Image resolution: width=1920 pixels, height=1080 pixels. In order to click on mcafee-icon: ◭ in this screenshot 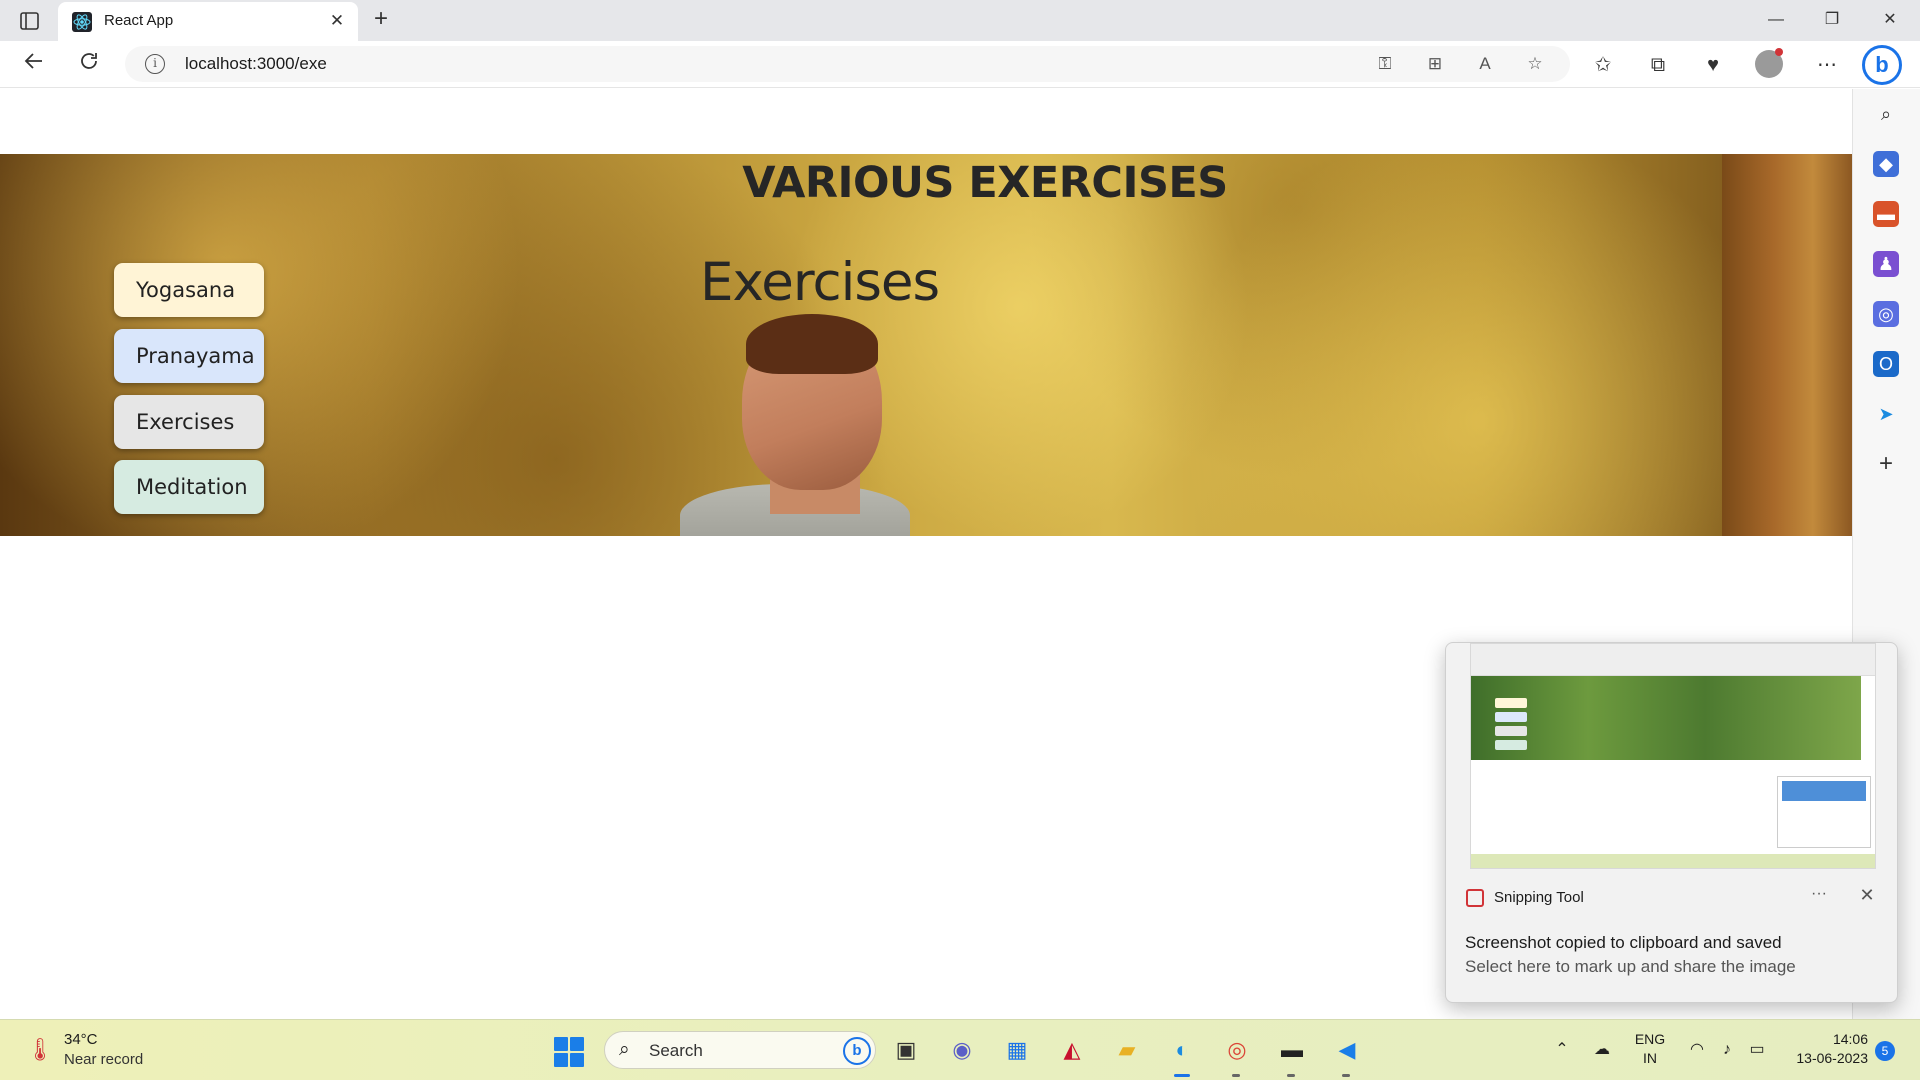, I will do `click(1072, 1050)`.